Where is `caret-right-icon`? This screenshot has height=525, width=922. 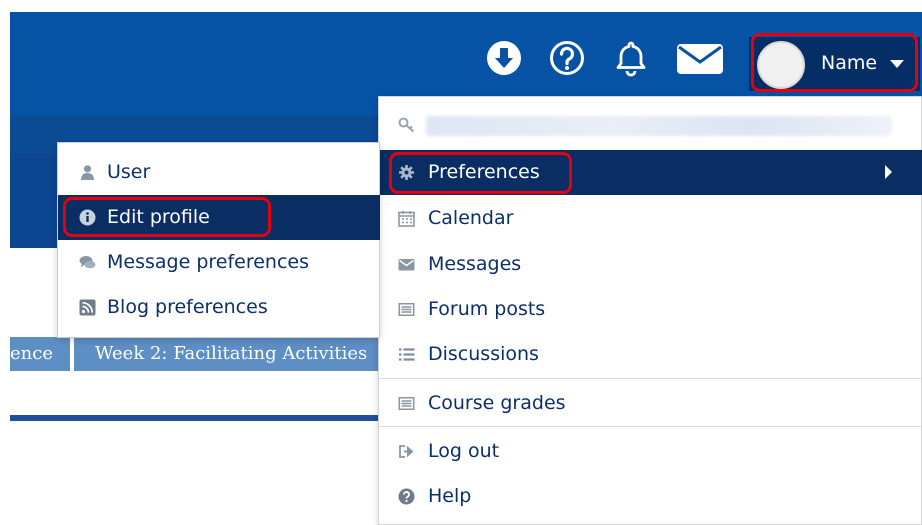 caret-right-icon is located at coordinates (888, 172).